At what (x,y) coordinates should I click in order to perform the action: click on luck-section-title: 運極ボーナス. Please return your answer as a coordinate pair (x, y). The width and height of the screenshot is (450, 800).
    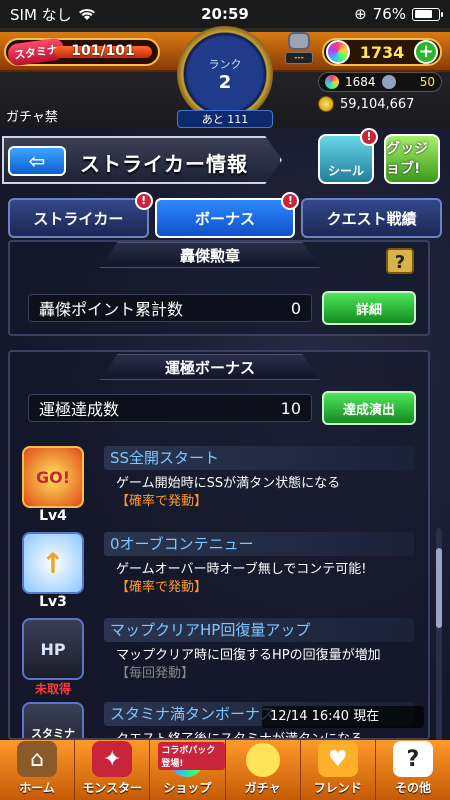
    Looking at the image, I should click on (210, 367).